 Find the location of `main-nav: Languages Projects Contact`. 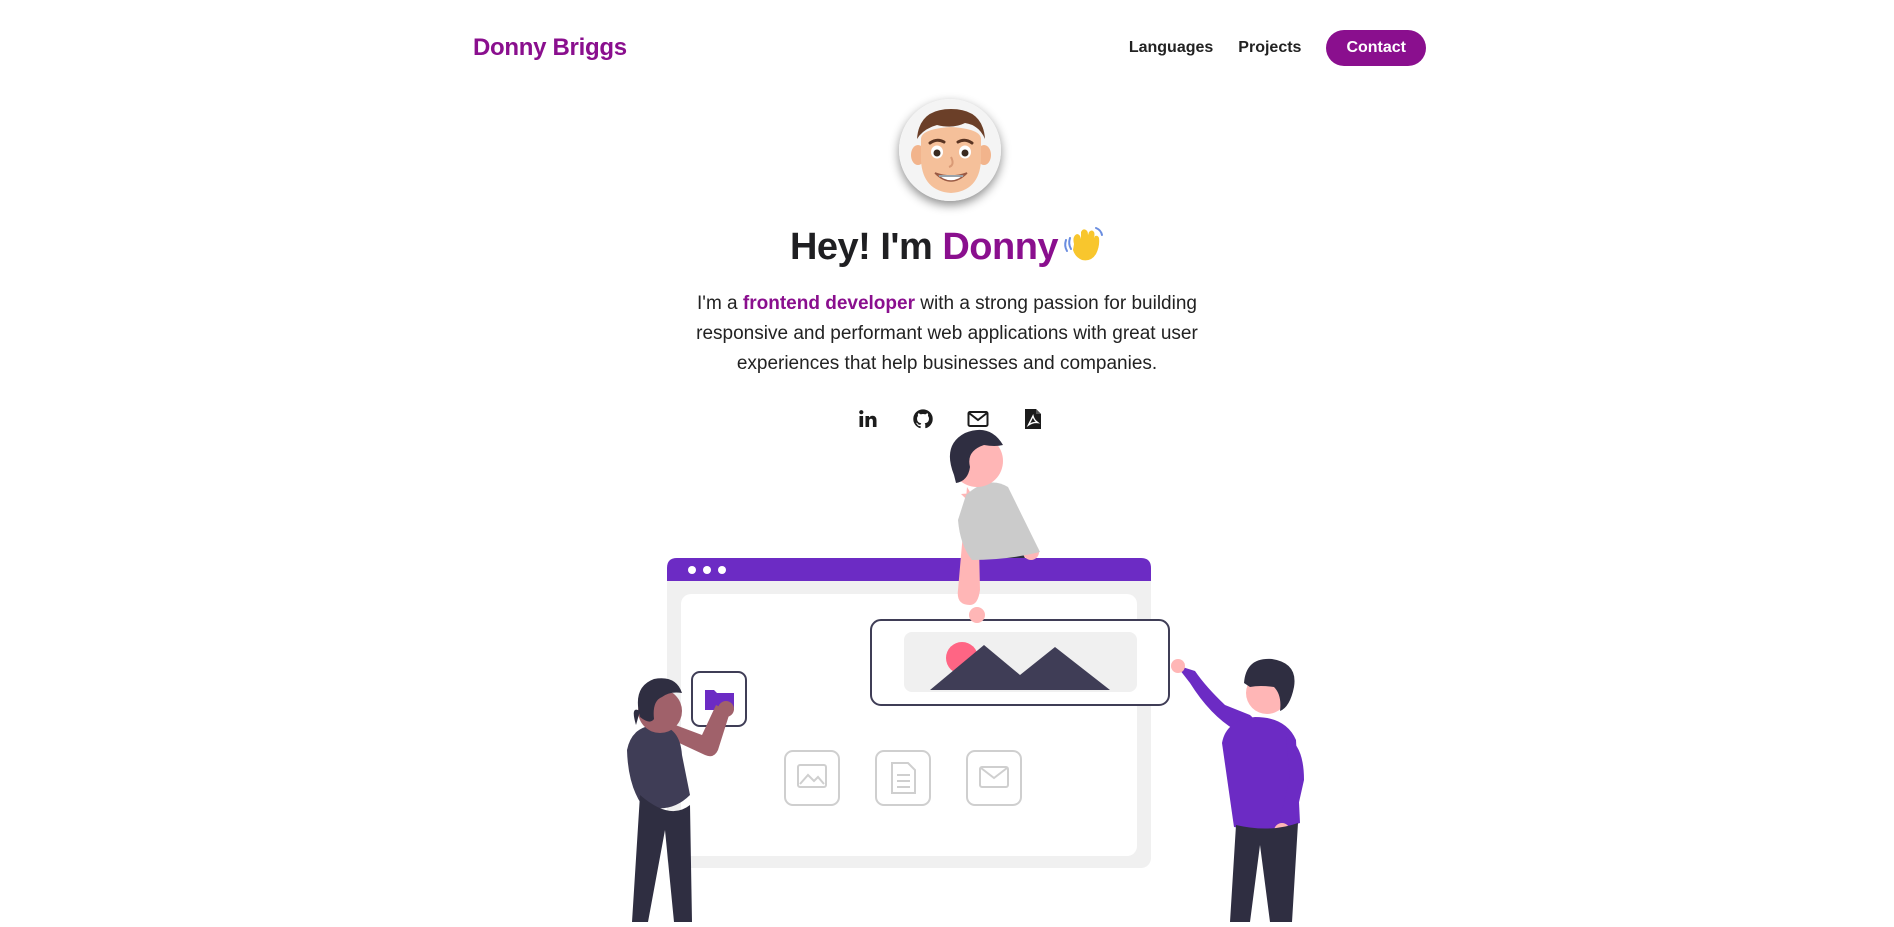

main-nav: Languages Projects Contact is located at coordinates (1277, 48).